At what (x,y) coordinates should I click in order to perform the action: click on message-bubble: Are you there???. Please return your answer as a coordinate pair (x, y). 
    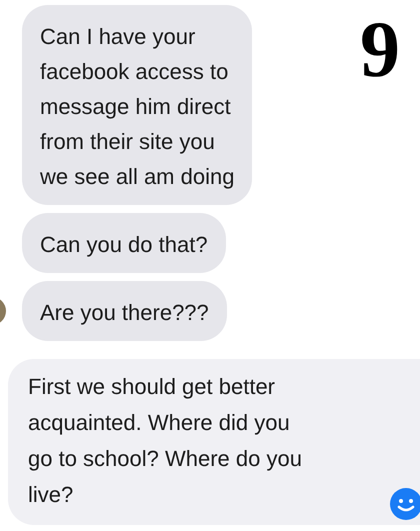
    Looking at the image, I should click on (124, 311).